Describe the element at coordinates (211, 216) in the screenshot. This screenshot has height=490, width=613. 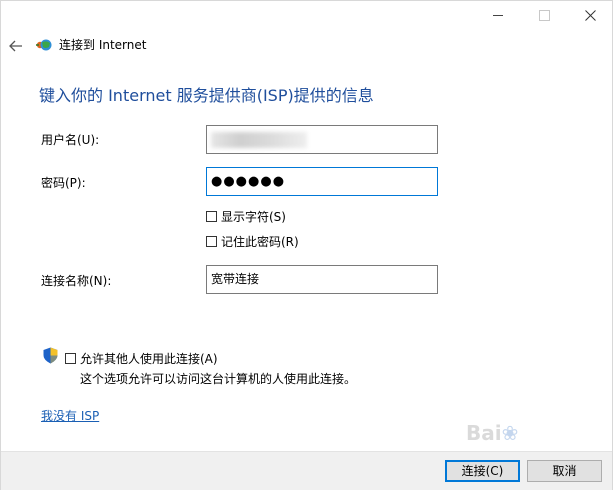
I see `show-characters-checkbox` at that location.